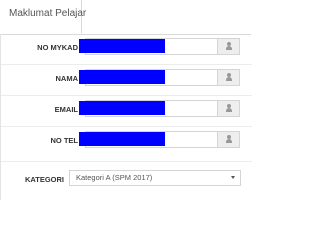  I want to click on field-row-no-mykad: NO MYKAD, so click(126, 48).